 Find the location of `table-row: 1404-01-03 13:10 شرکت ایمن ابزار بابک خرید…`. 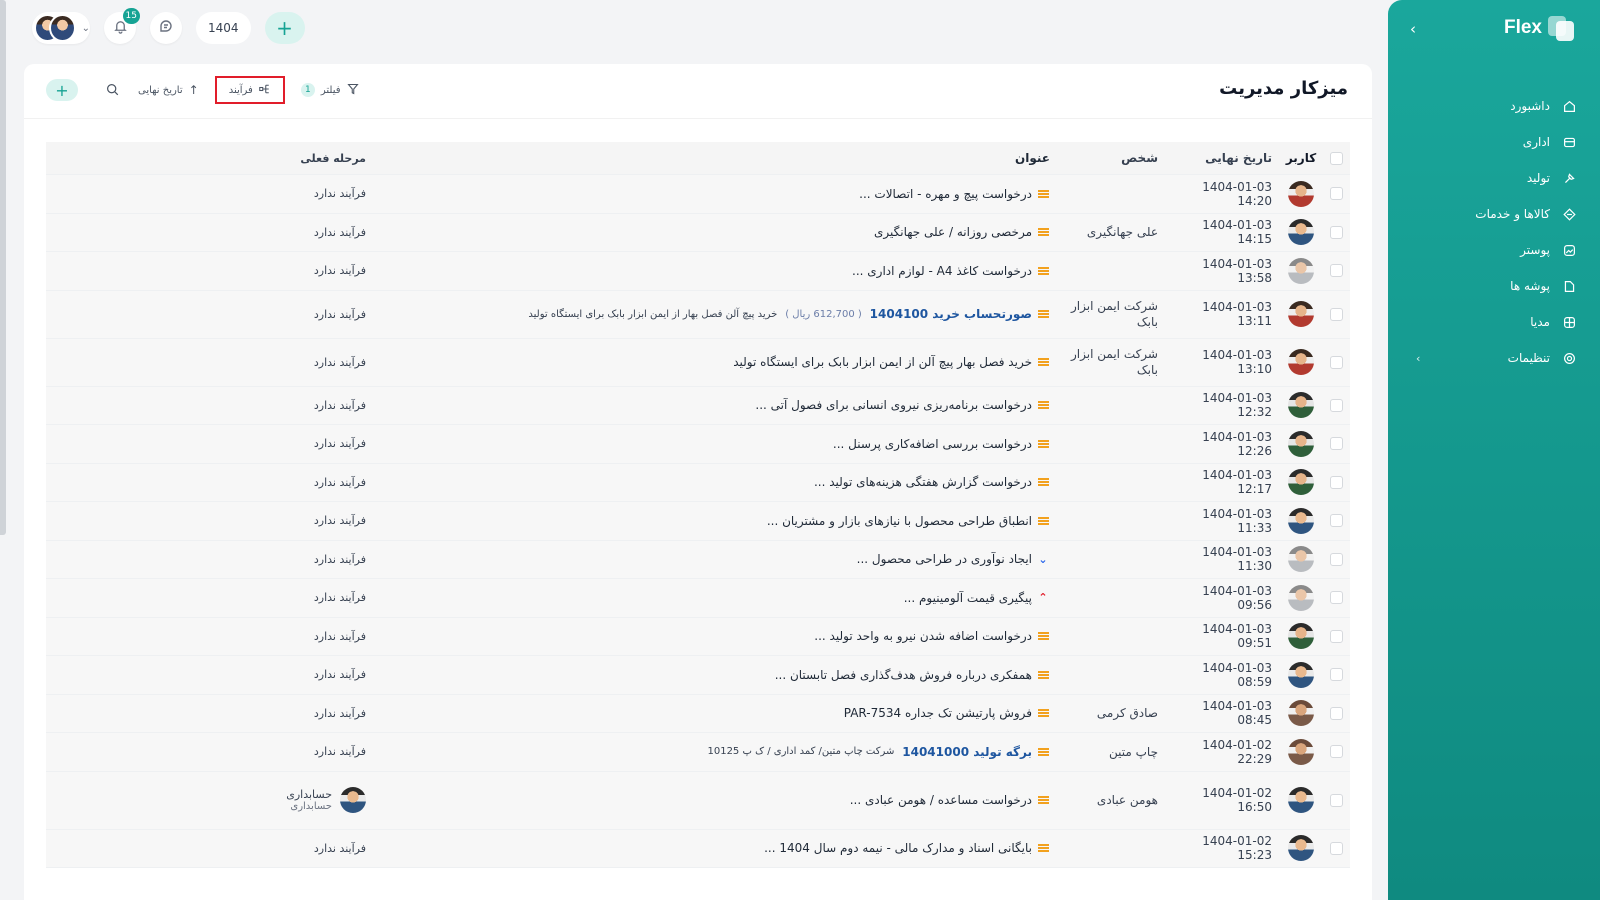

table-row: 1404-01-03 13:10 شرکت ایمن ابزار بابک خرید… is located at coordinates (698, 362).